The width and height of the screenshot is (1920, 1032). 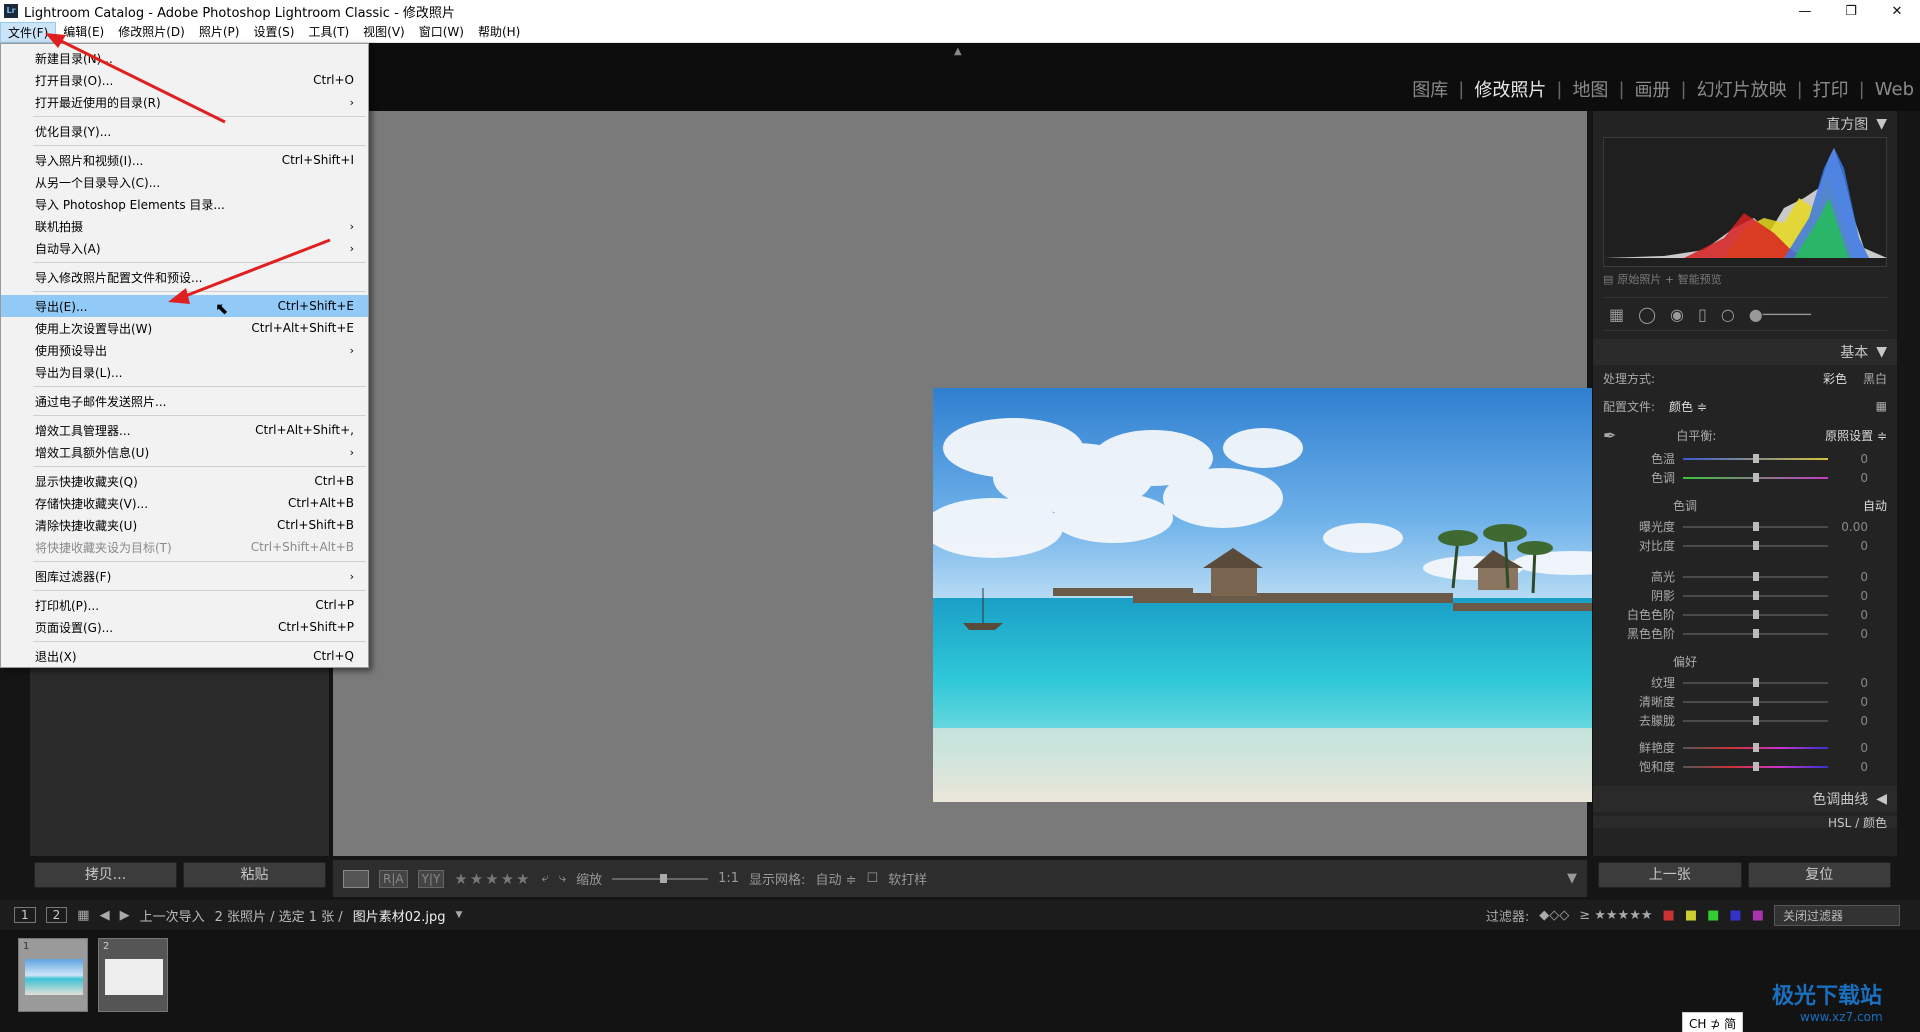 What do you see at coordinates (660, 878) in the screenshot?
I see `zoom-slider` at bounding box center [660, 878].